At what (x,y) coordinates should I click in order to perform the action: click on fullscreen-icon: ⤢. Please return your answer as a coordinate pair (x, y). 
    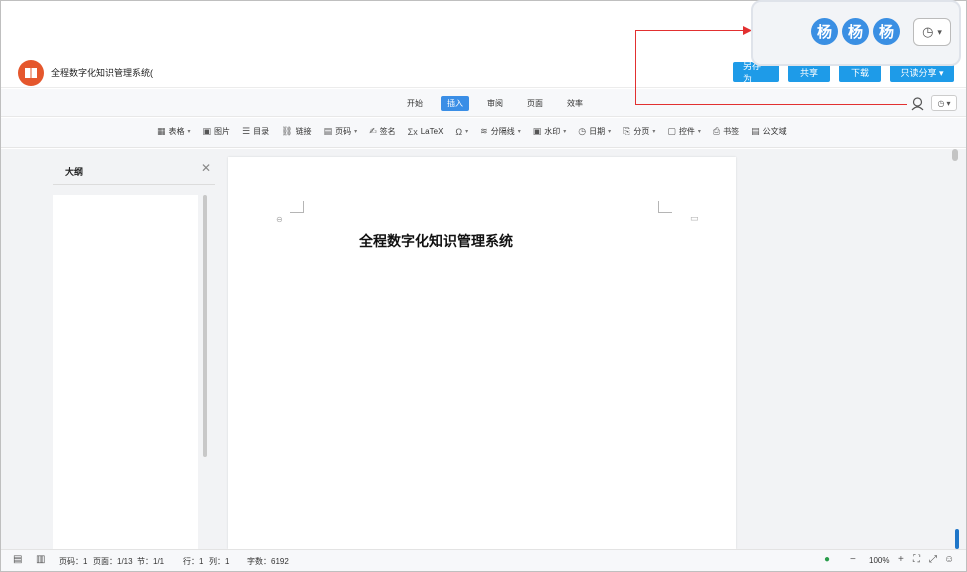
    Looking at the image, I should click on (933, 559).